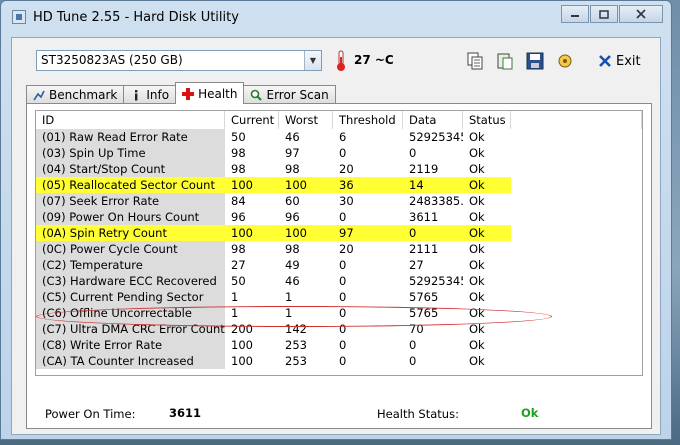 The height and width of the screenshot is (445, 680). What do you see at coordinates (346, 249) in the screenshot?
I see `cell-threshold: 20` at bounding box center [346, 249].